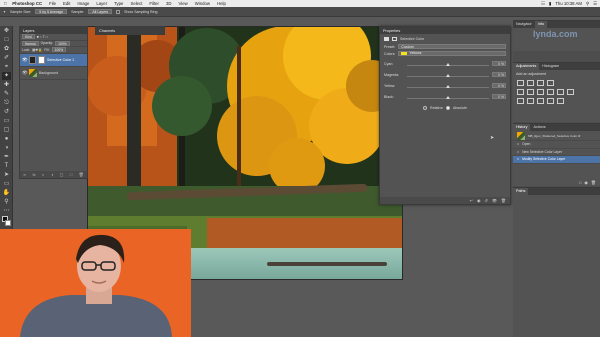 The height and width of the screenshot is (337, 600). Describe the element at coordinates (540, 92) in the screenshot. I see `color-balance-icon` at that location.